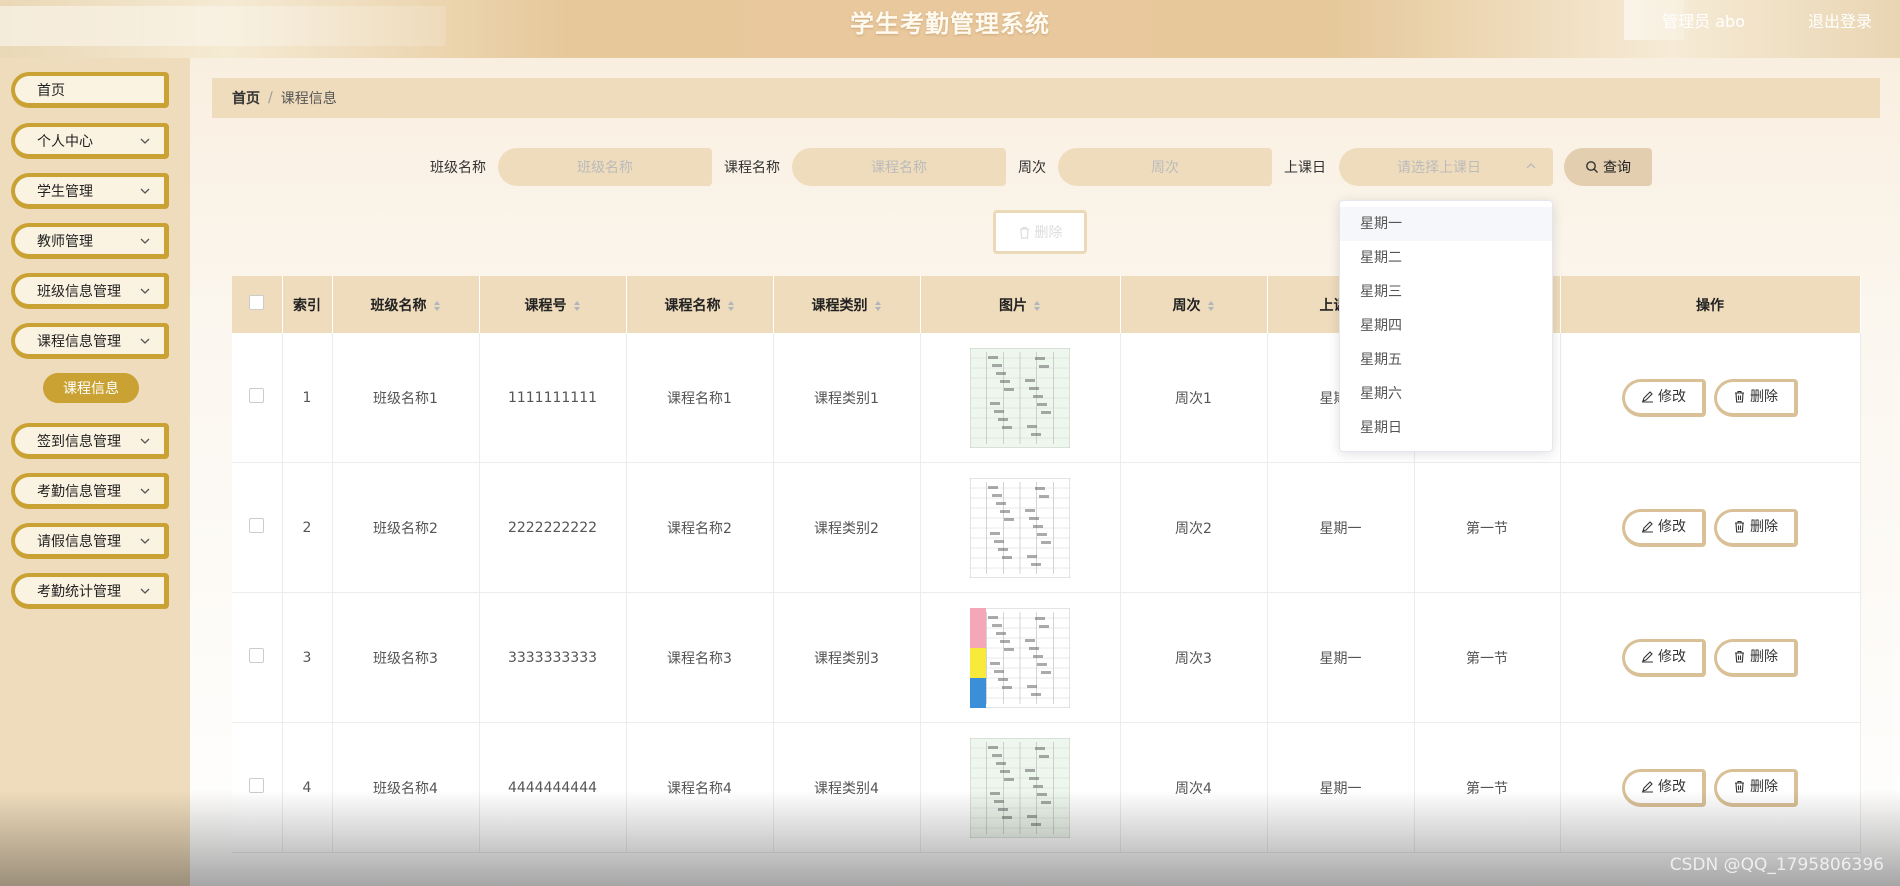 The width and height of the screenshot is (1900, 886). I want to click on sidebar-item-3: 教师管理, so click(90, 241).